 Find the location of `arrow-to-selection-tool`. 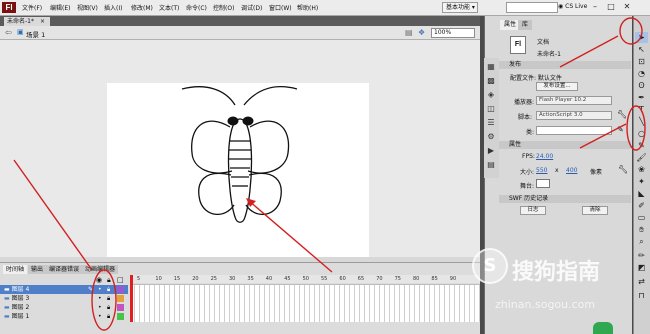

arrow-to-selection-tool is located at coordinates (589, 51).